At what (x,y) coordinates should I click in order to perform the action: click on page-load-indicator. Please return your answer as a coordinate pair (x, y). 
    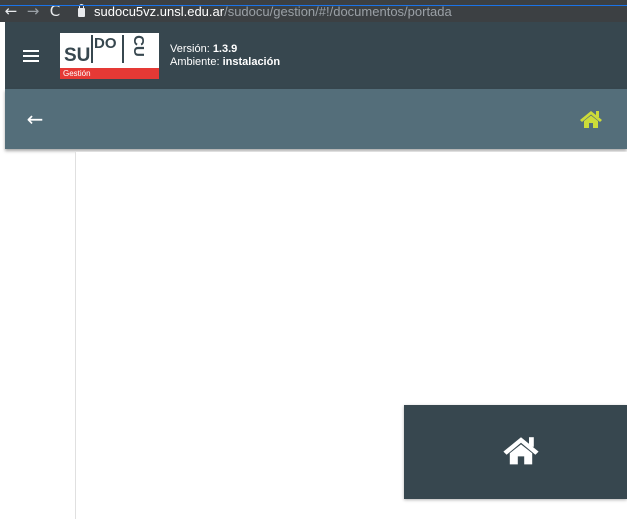
    Looking at the image, I should click on (313, 5).